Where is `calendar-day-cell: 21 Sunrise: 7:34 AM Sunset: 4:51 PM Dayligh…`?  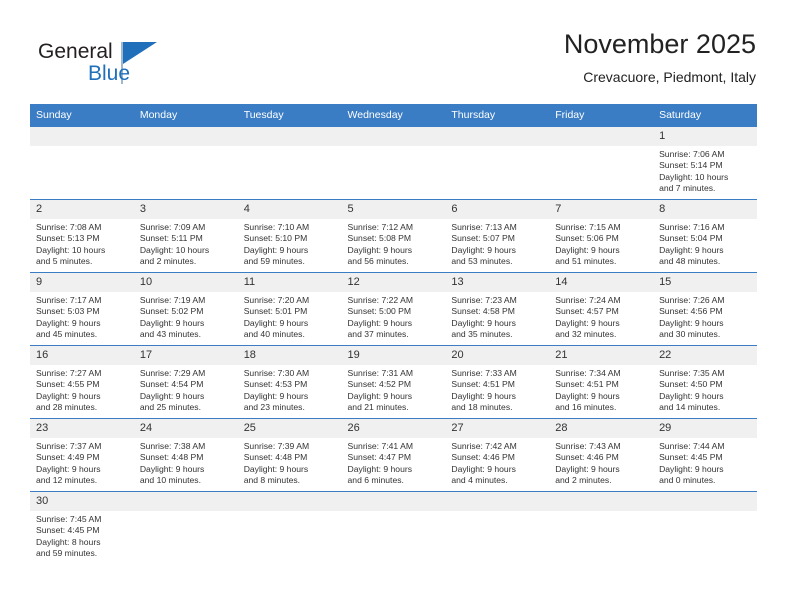 calendar-day-cell: 21 Sunrise: 7:34 AM Sunset: 4:51 PM Dayligh… is located at coordinates (601, 382).